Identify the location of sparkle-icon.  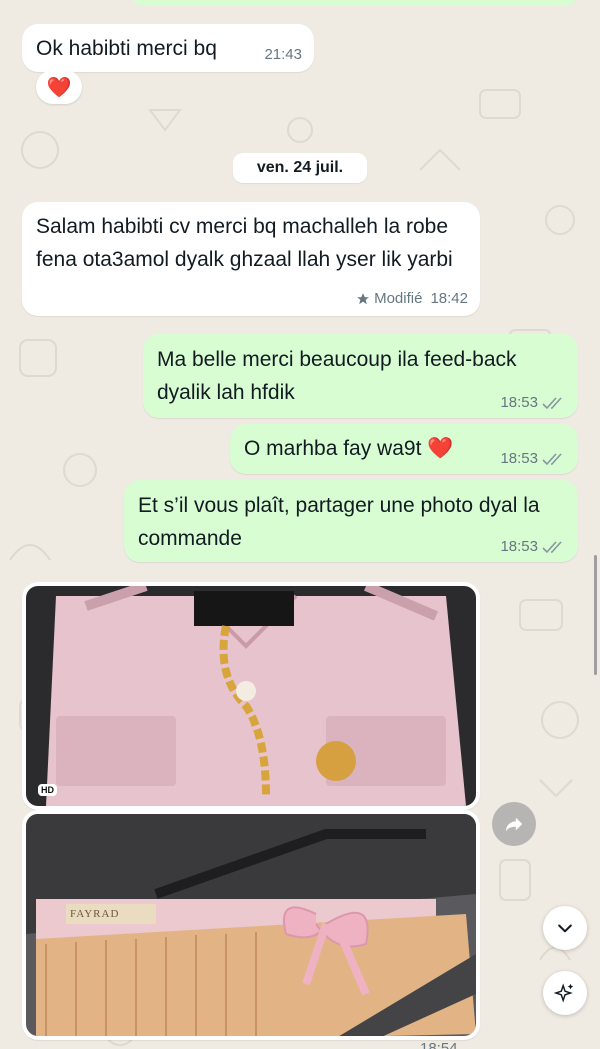
(564, 993).